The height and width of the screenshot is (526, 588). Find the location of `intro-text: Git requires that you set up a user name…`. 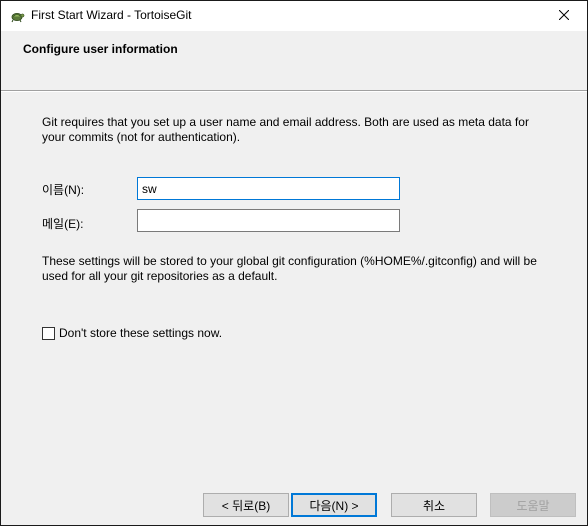

intro-text: Git requires that you set up a user name… is located at coordinates (285, 129).